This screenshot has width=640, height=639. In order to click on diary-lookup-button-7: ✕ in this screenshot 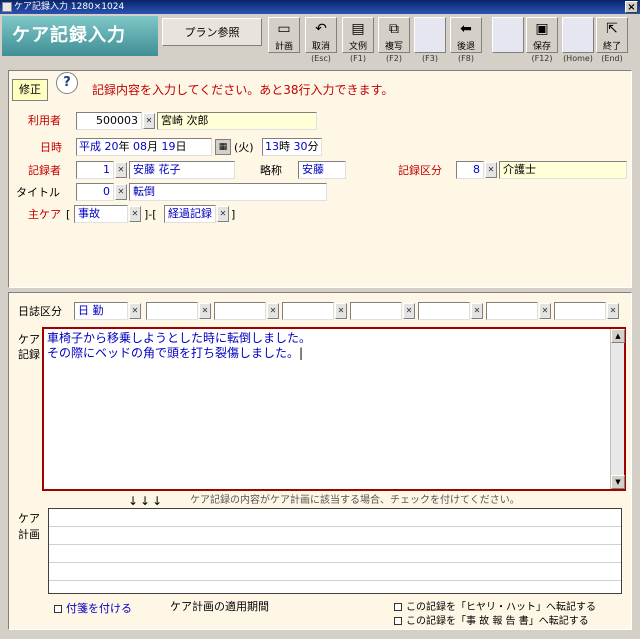, I will do `click(545, 311)`.